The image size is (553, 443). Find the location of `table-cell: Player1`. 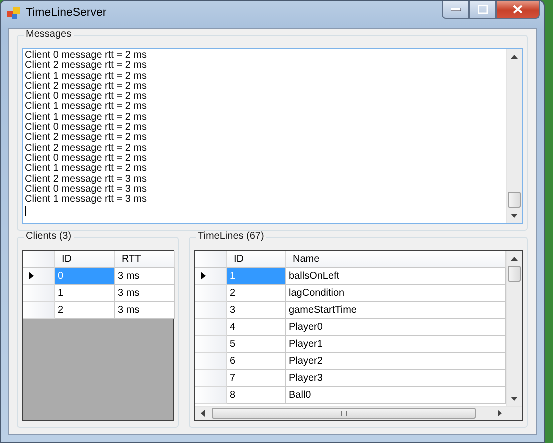

table-cell: Player1 is located at coordinates (396, 344).